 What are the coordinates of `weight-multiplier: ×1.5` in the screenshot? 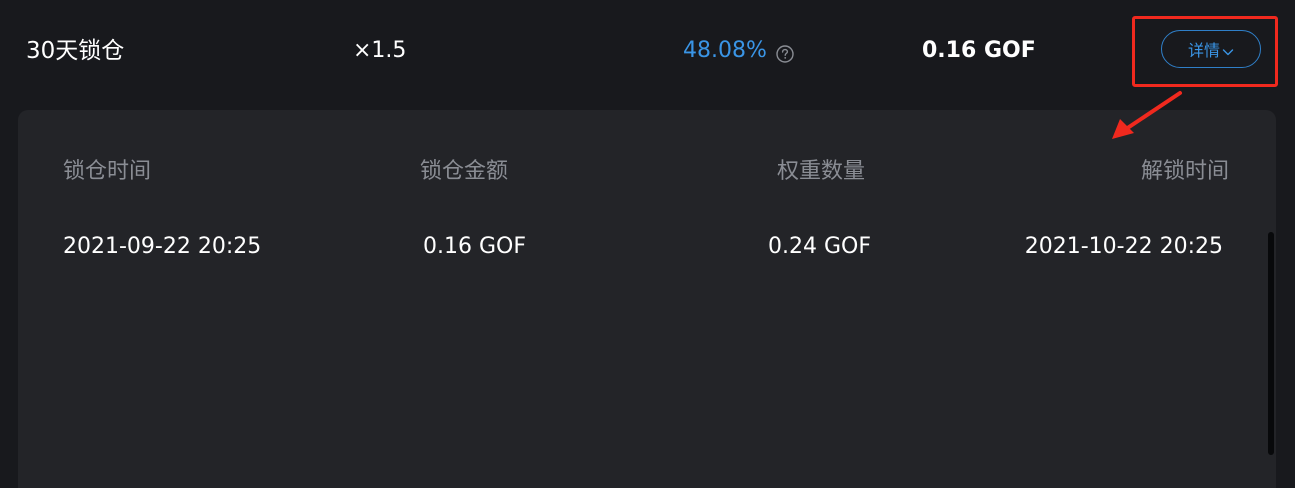 It's located at (380, 50).